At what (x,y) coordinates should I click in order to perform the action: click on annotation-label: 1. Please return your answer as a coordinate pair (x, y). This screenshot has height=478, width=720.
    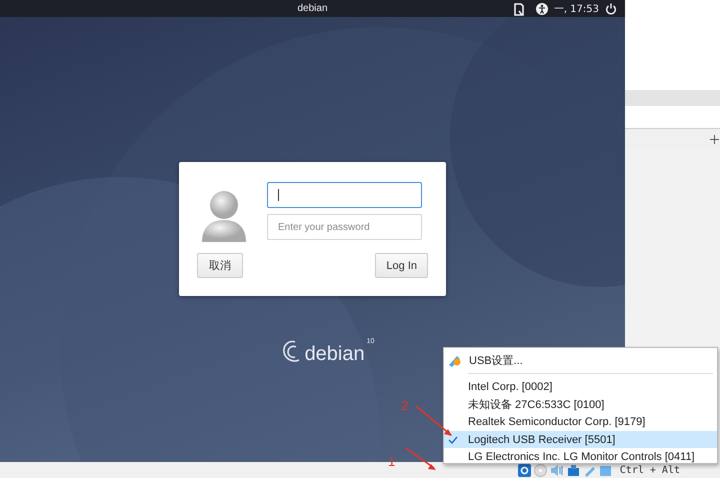
    Looking at the image, I should click on (392, 461).